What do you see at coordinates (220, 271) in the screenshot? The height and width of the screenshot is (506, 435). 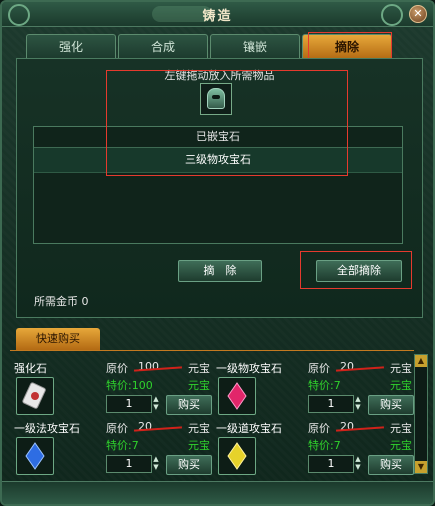 I see `remove-button: 摘 除` at bounding box center [220, 271].